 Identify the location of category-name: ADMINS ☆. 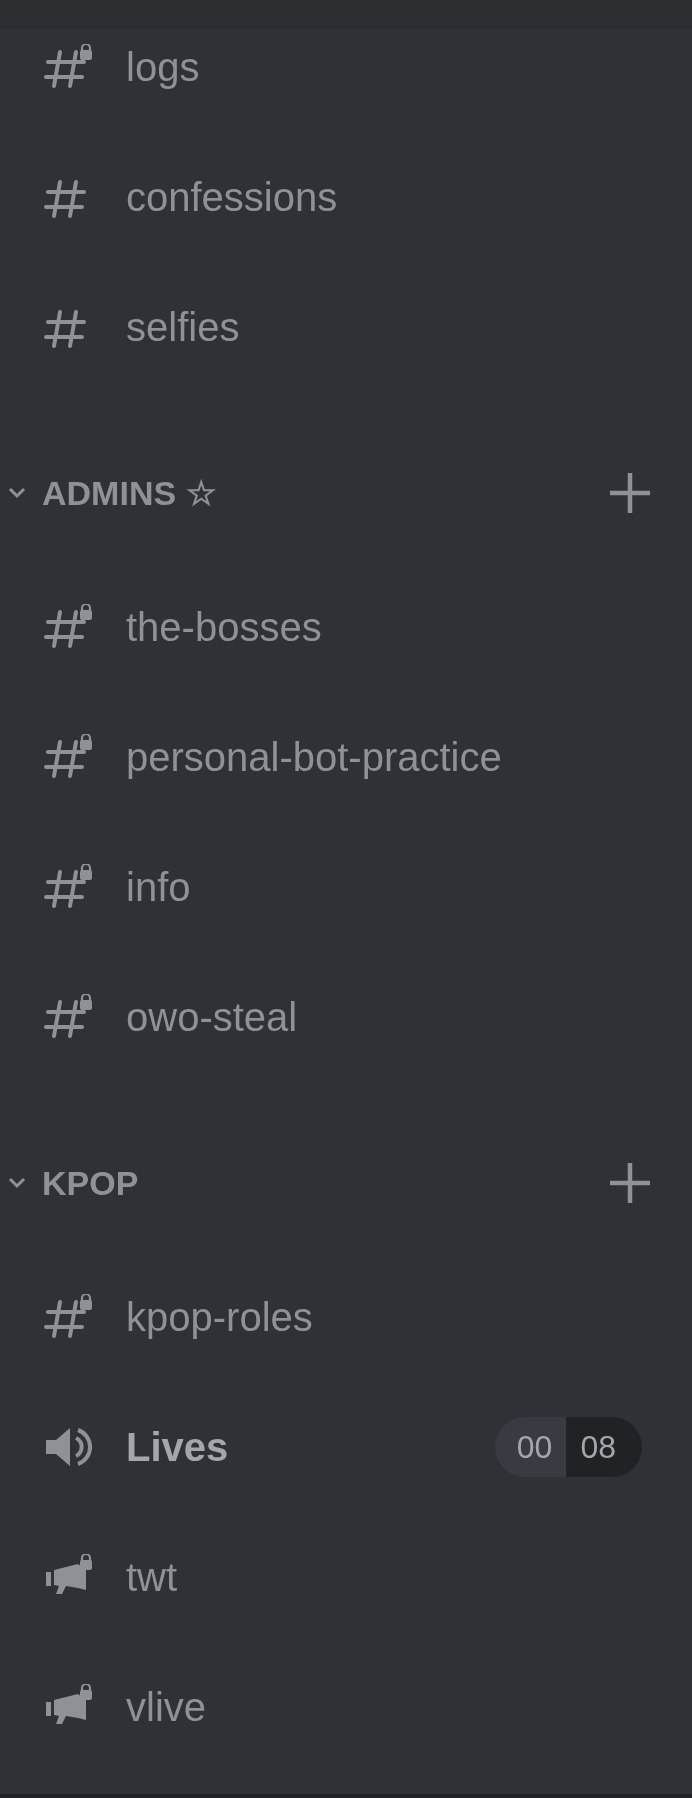
(129, 493).